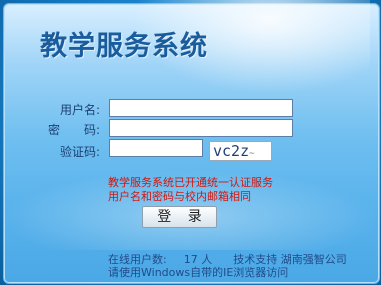 Image resolution: width=381 pixels, height=285 pixels. What do you see at coordinates (290, 259) in the screenshot?
I see `support-text: 技术支持 湖南强智公司` at bounding box center [290, 259].